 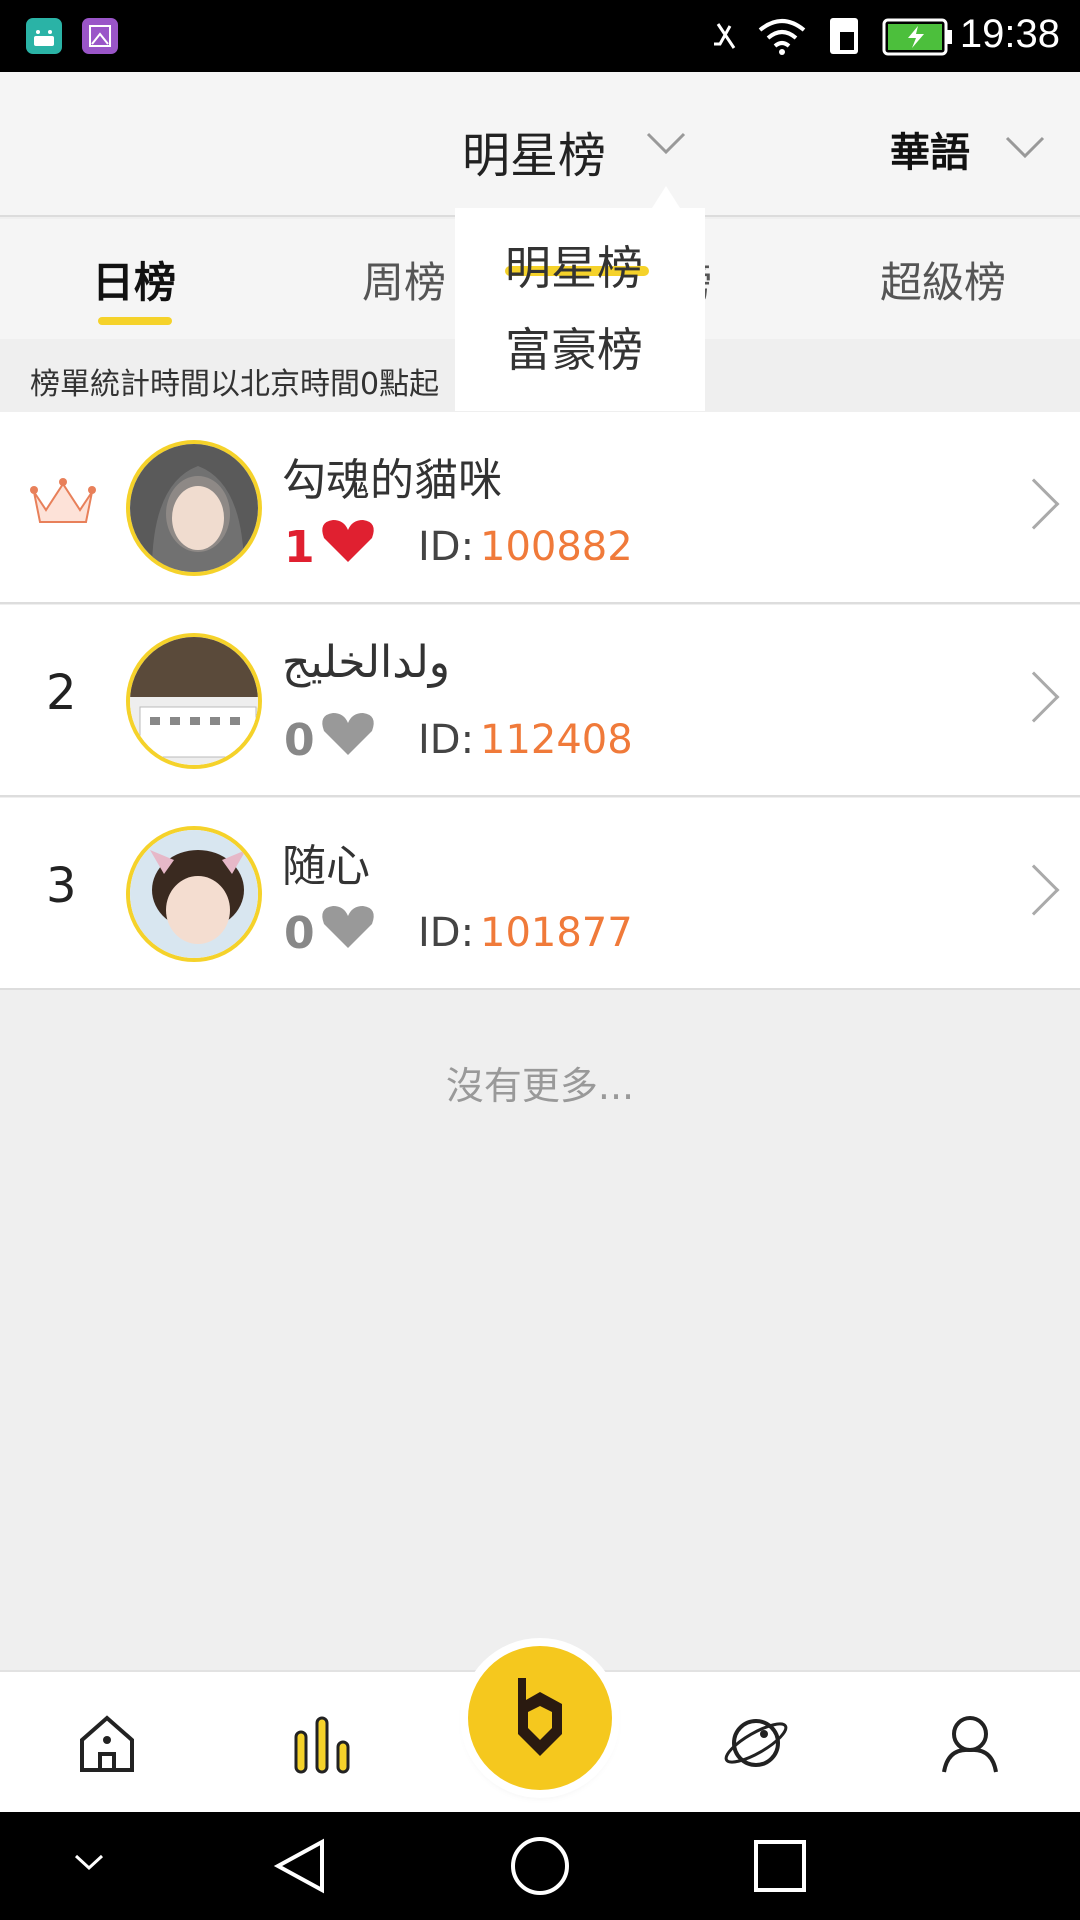 What do you see at coordinates (61, 886) in the screenshot?
I see `rank-number: 3` at bounding box center [61, 886].